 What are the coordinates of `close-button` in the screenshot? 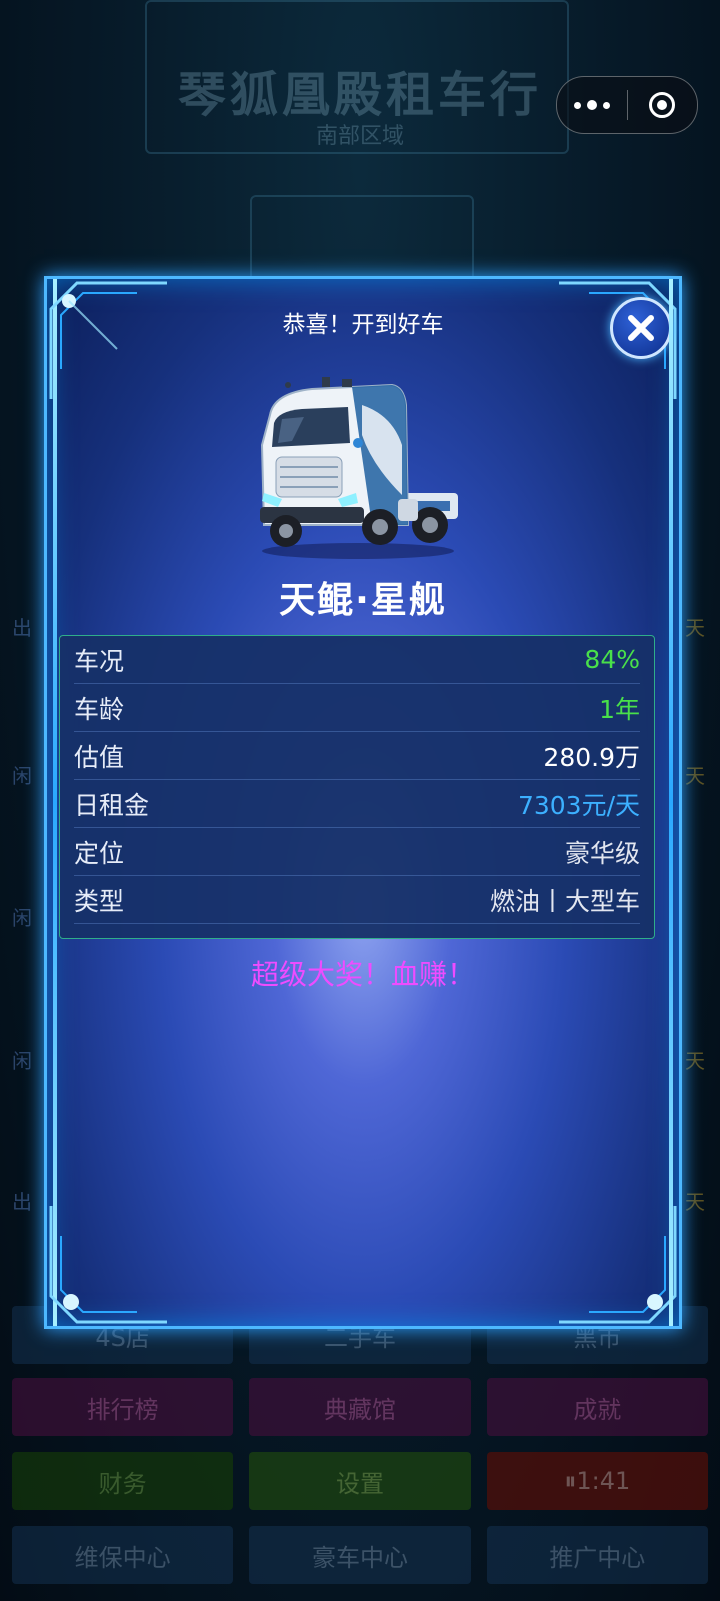 It's located at (641, 328).